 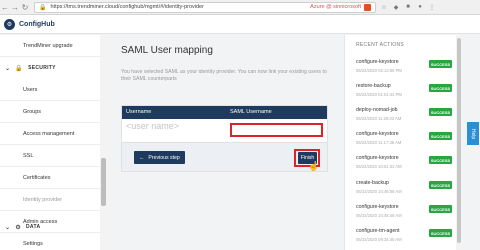 I want to click on column-header-username: Username, so click(x=139, y=112).